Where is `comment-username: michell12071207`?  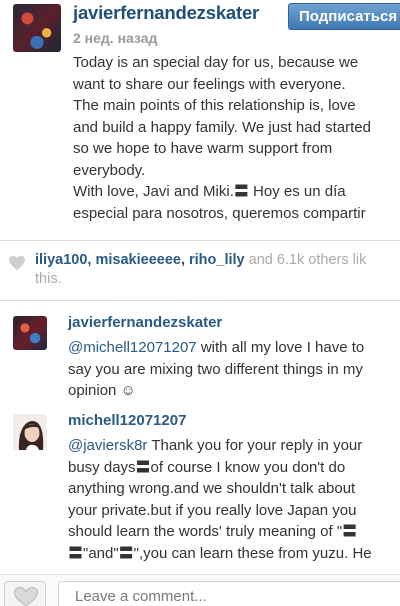
comment-username: michell12071207 is located at coordinates (127, 420).